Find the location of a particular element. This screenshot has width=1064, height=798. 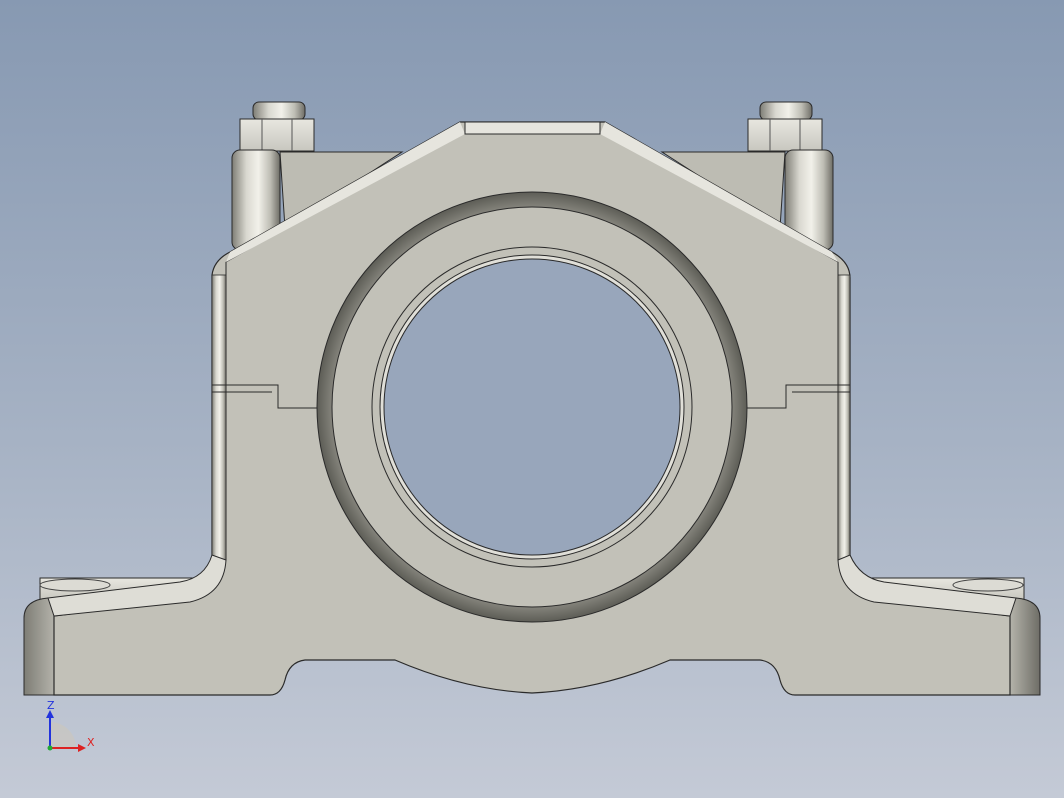

shaft-bore is located at coordinates (532, 407).